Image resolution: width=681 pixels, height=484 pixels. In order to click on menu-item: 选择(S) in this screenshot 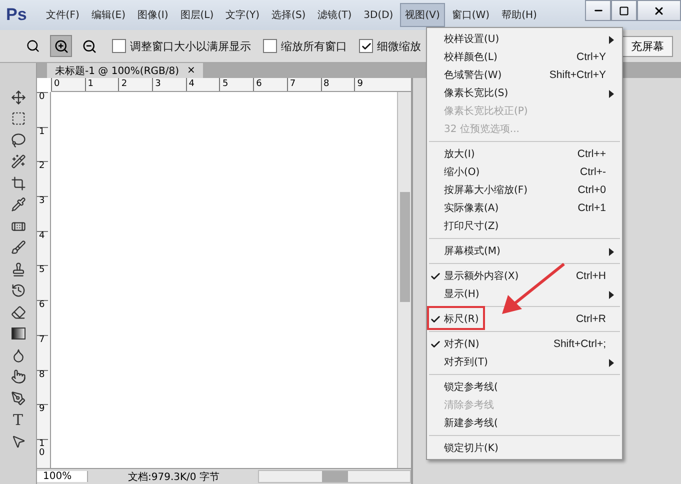, I will do `click(288, 15)`.